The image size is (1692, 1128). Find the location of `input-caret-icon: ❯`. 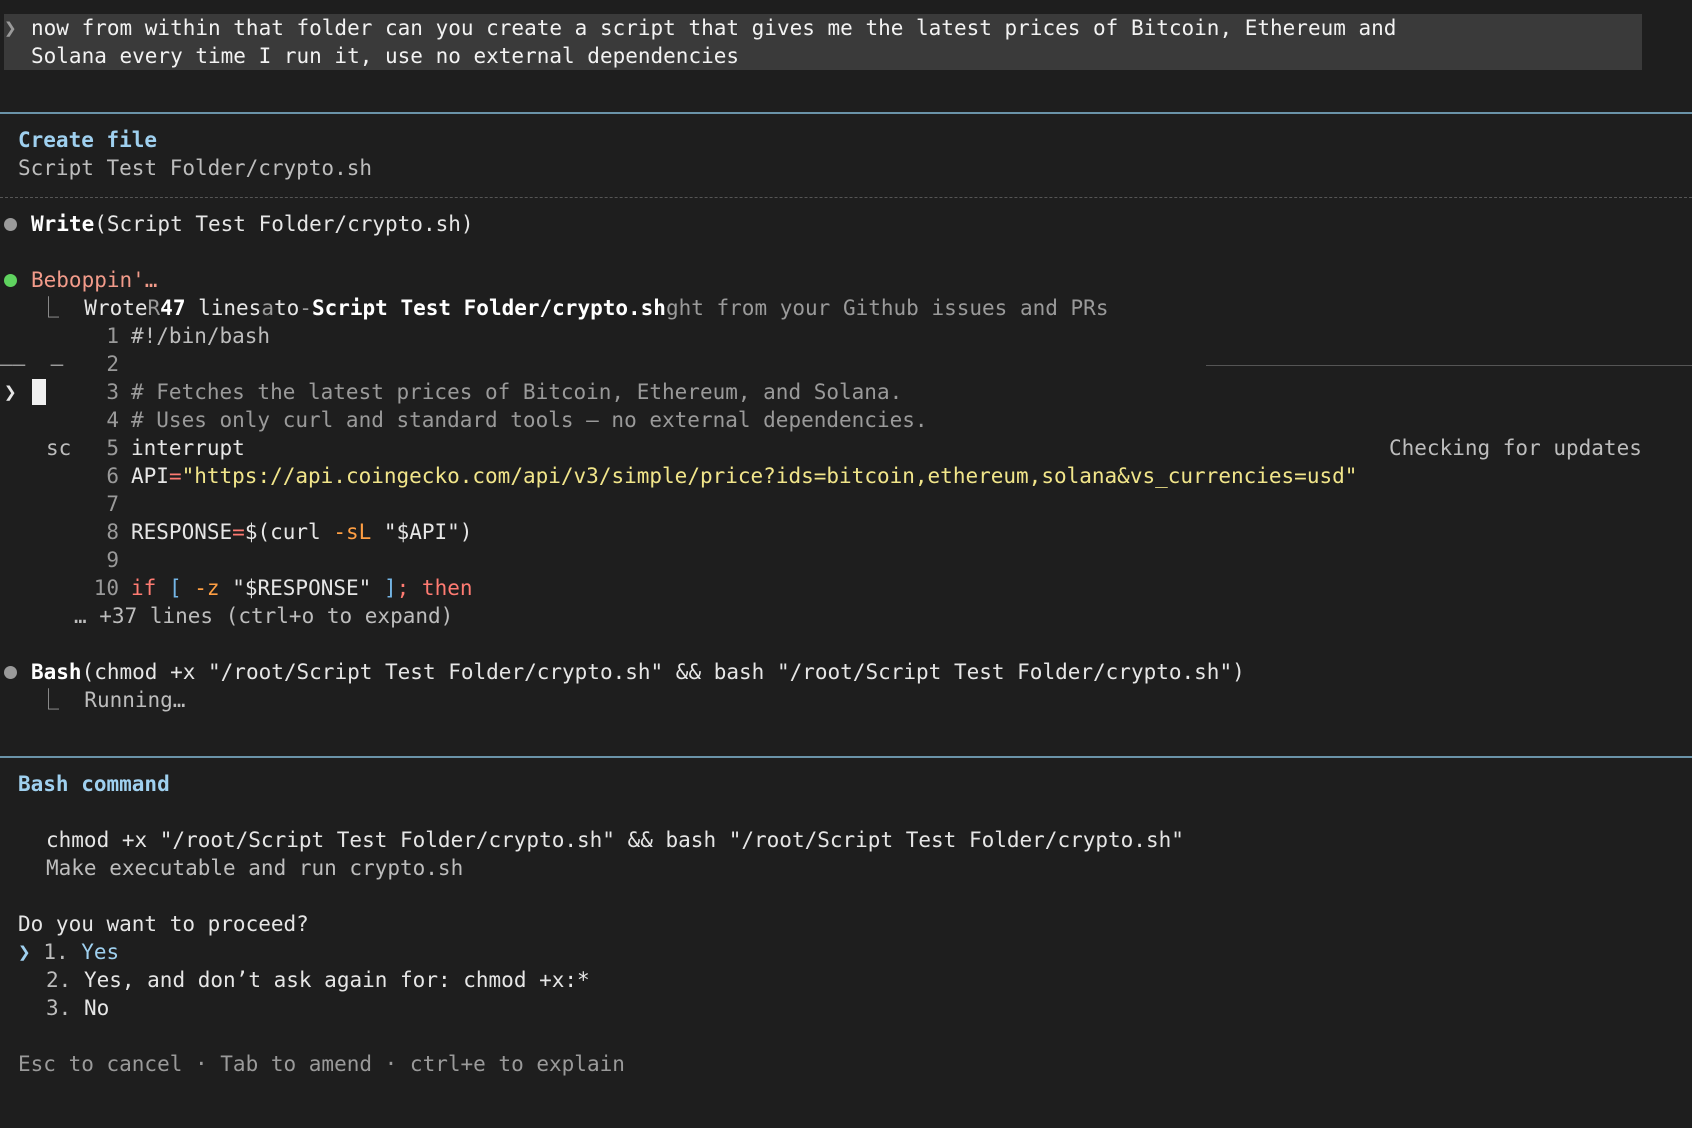

input-caret-icon: ❯ is located at coordinates (10, 392).